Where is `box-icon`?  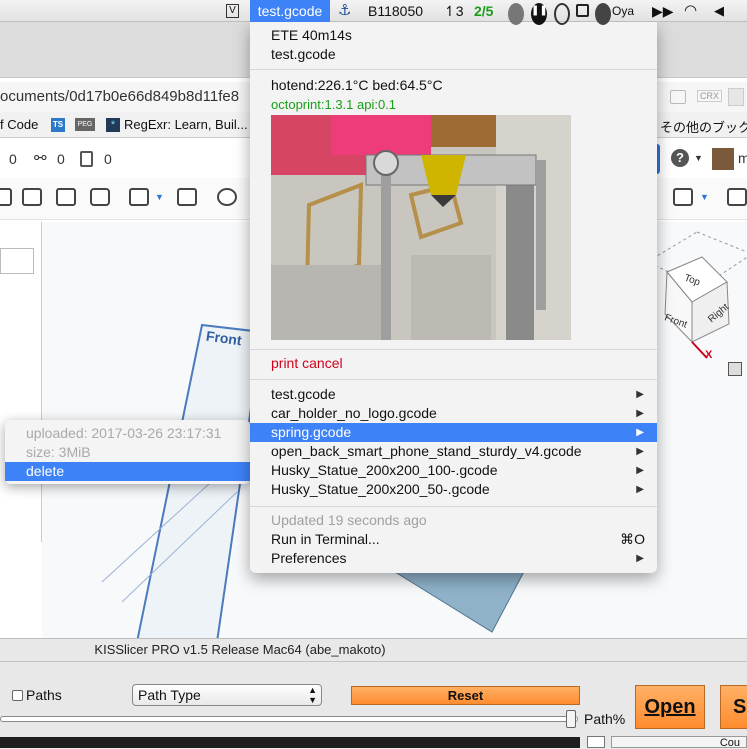 box-icon is located at coordinates (735, 369).